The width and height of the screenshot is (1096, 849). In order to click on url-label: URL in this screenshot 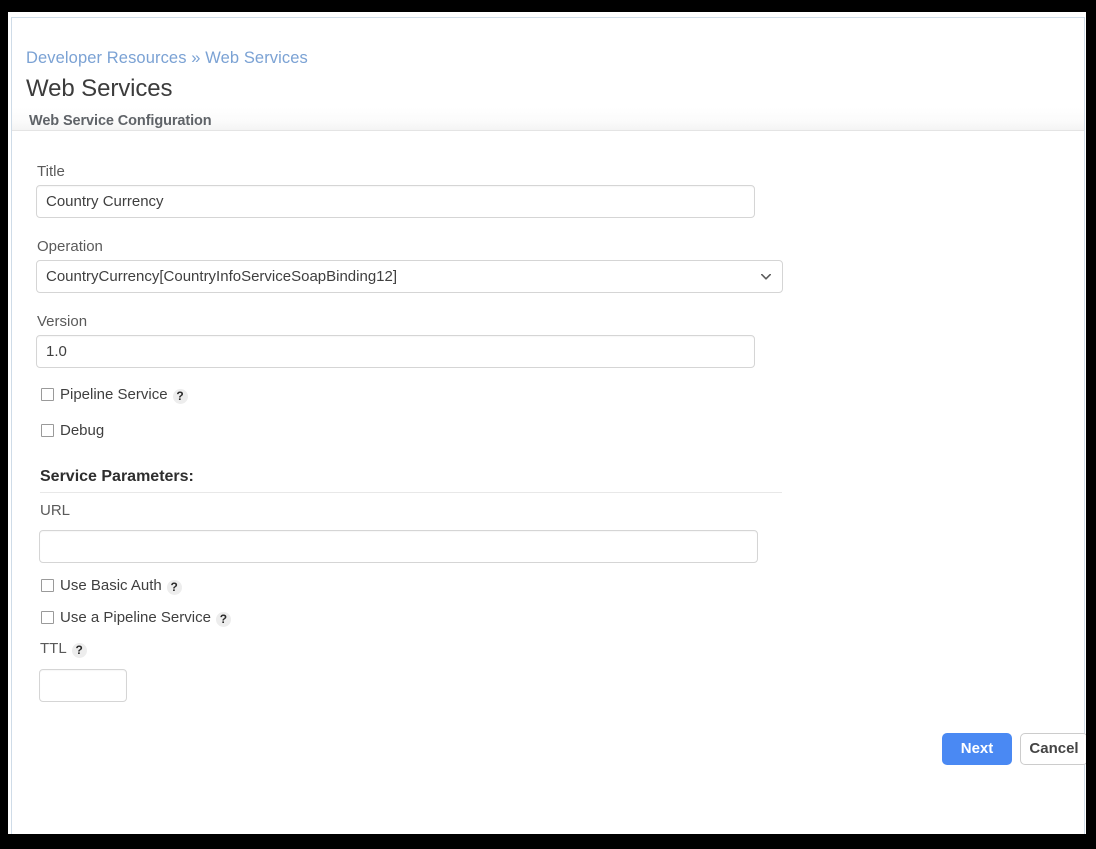, I will do `click(55, 510)`.